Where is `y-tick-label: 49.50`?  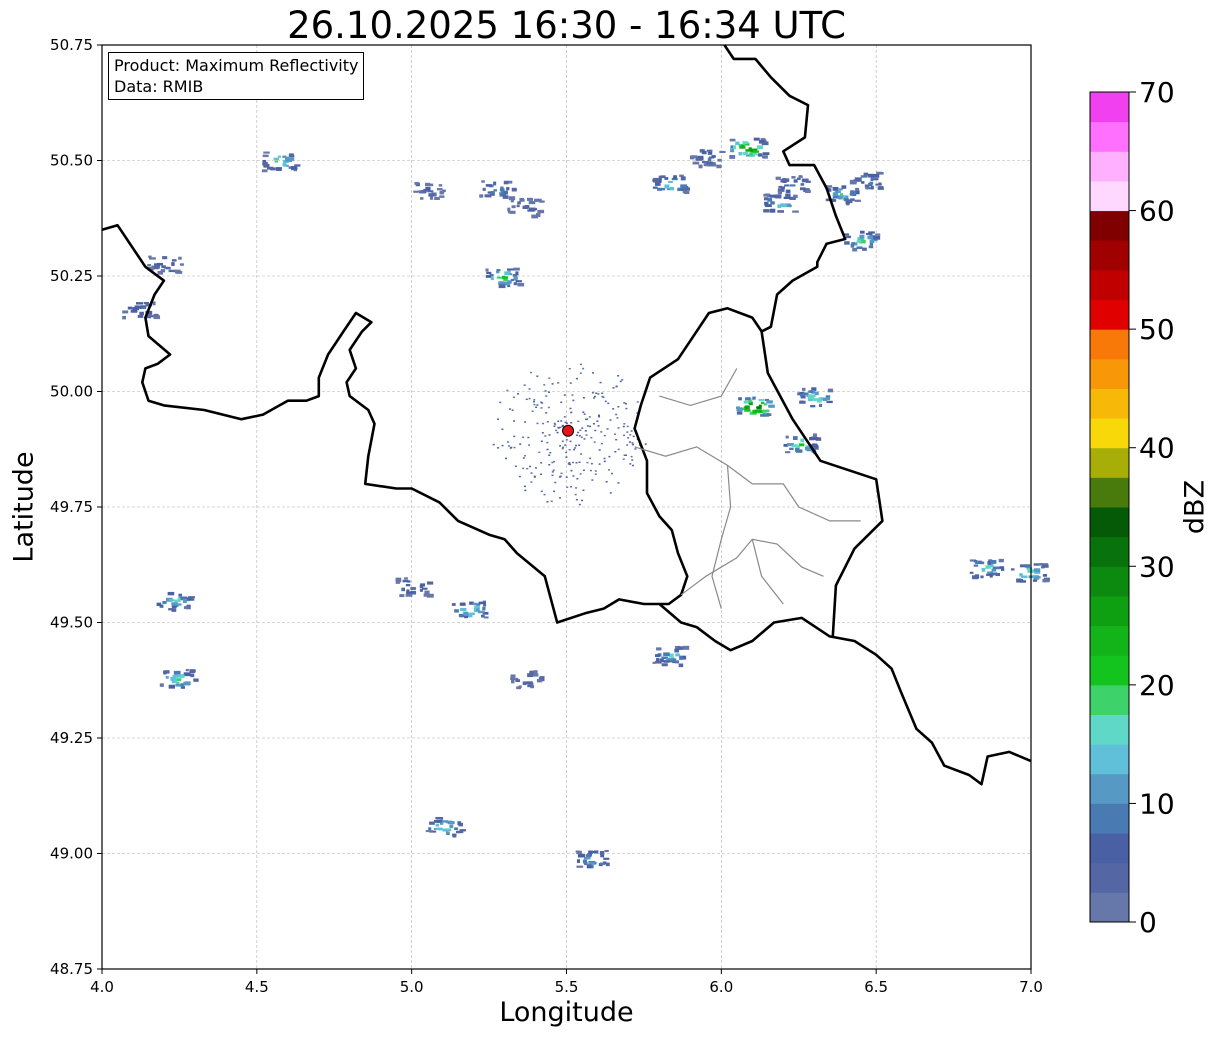 y-tick-label: 49.50 is located at coordinates (71, 623).